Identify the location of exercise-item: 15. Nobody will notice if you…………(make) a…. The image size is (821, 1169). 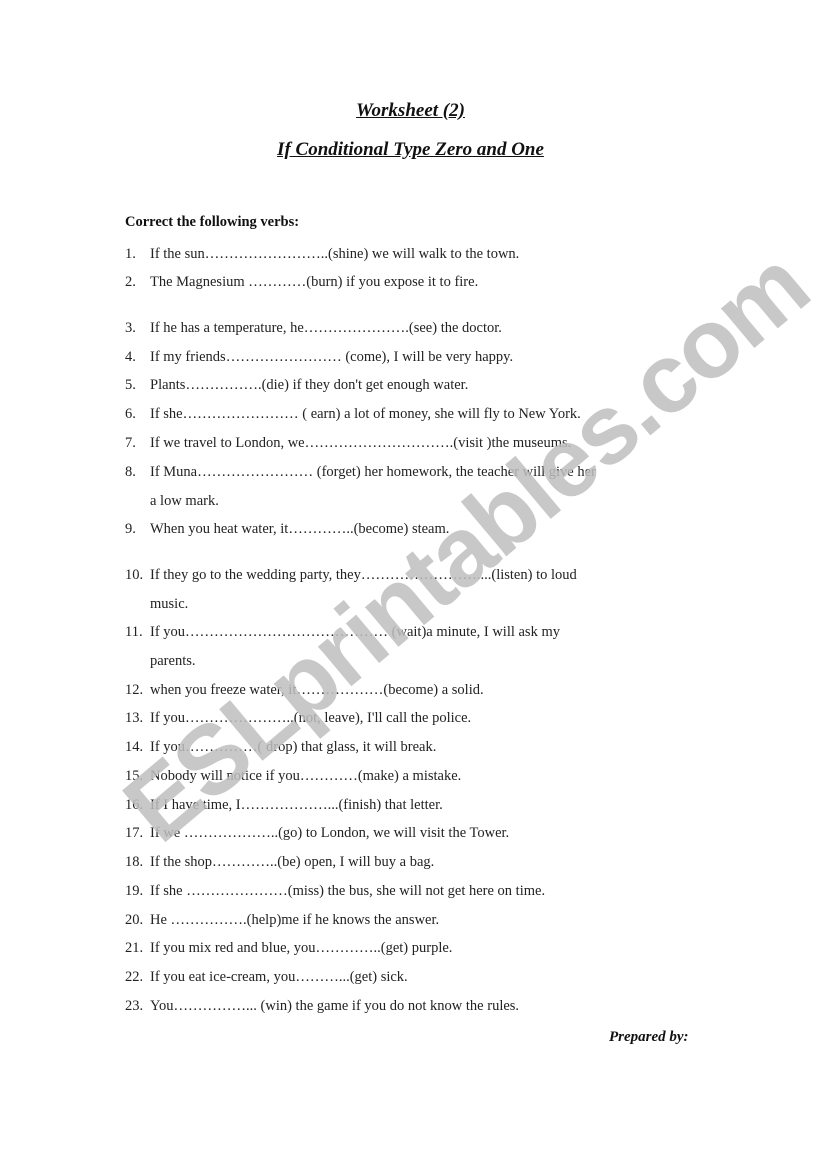
(293, 776).